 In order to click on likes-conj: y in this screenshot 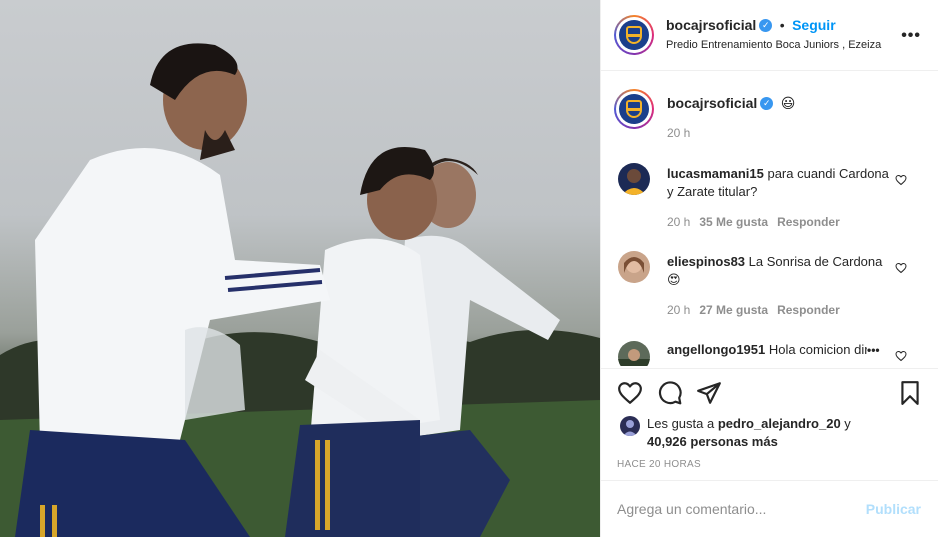, I will do `click(847, 423)`.